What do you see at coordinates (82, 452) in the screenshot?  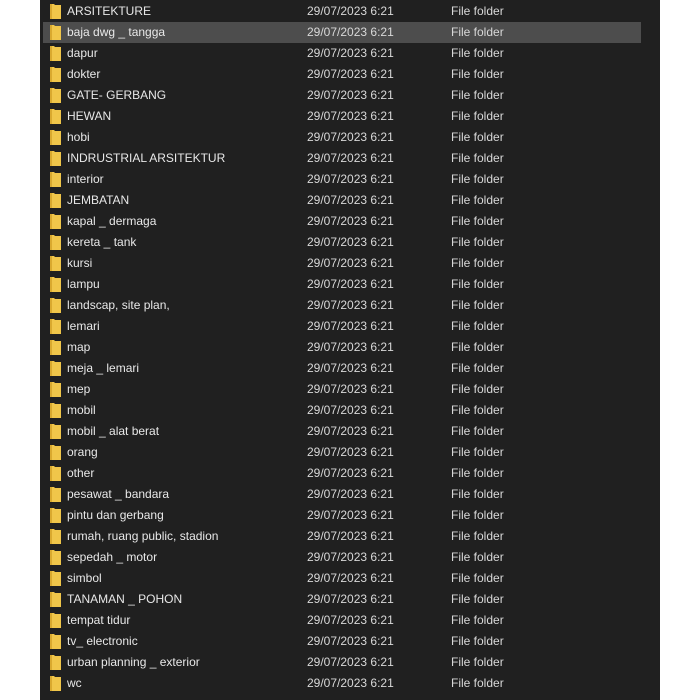 I see `file-name: orang` at bounding box center [82, 452].